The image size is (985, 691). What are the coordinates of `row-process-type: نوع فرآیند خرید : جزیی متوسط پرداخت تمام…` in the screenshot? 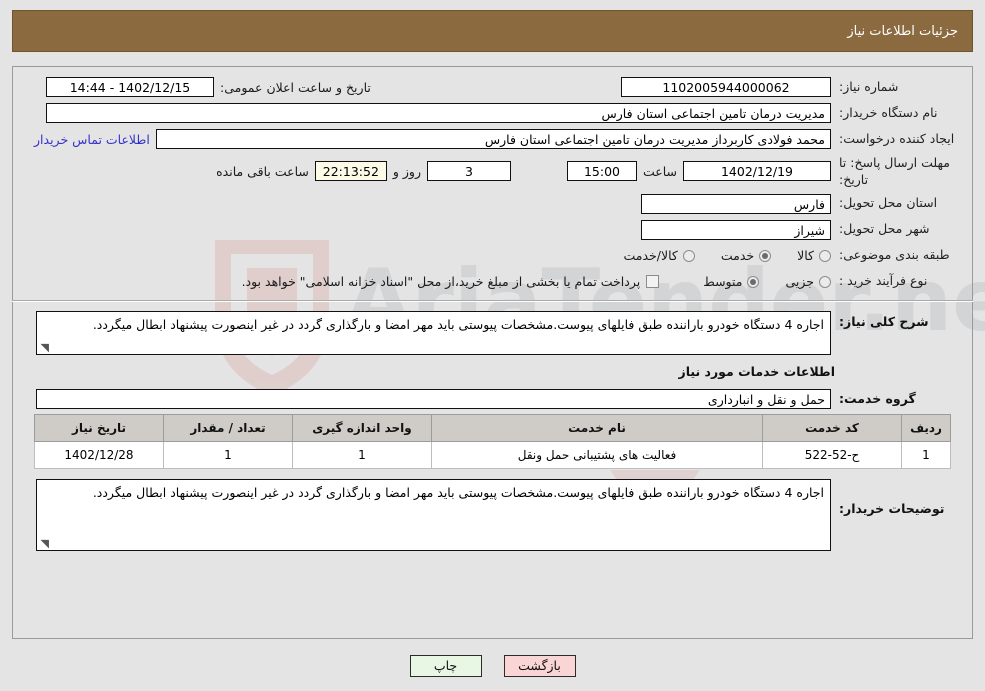 It's located at (492, 282).